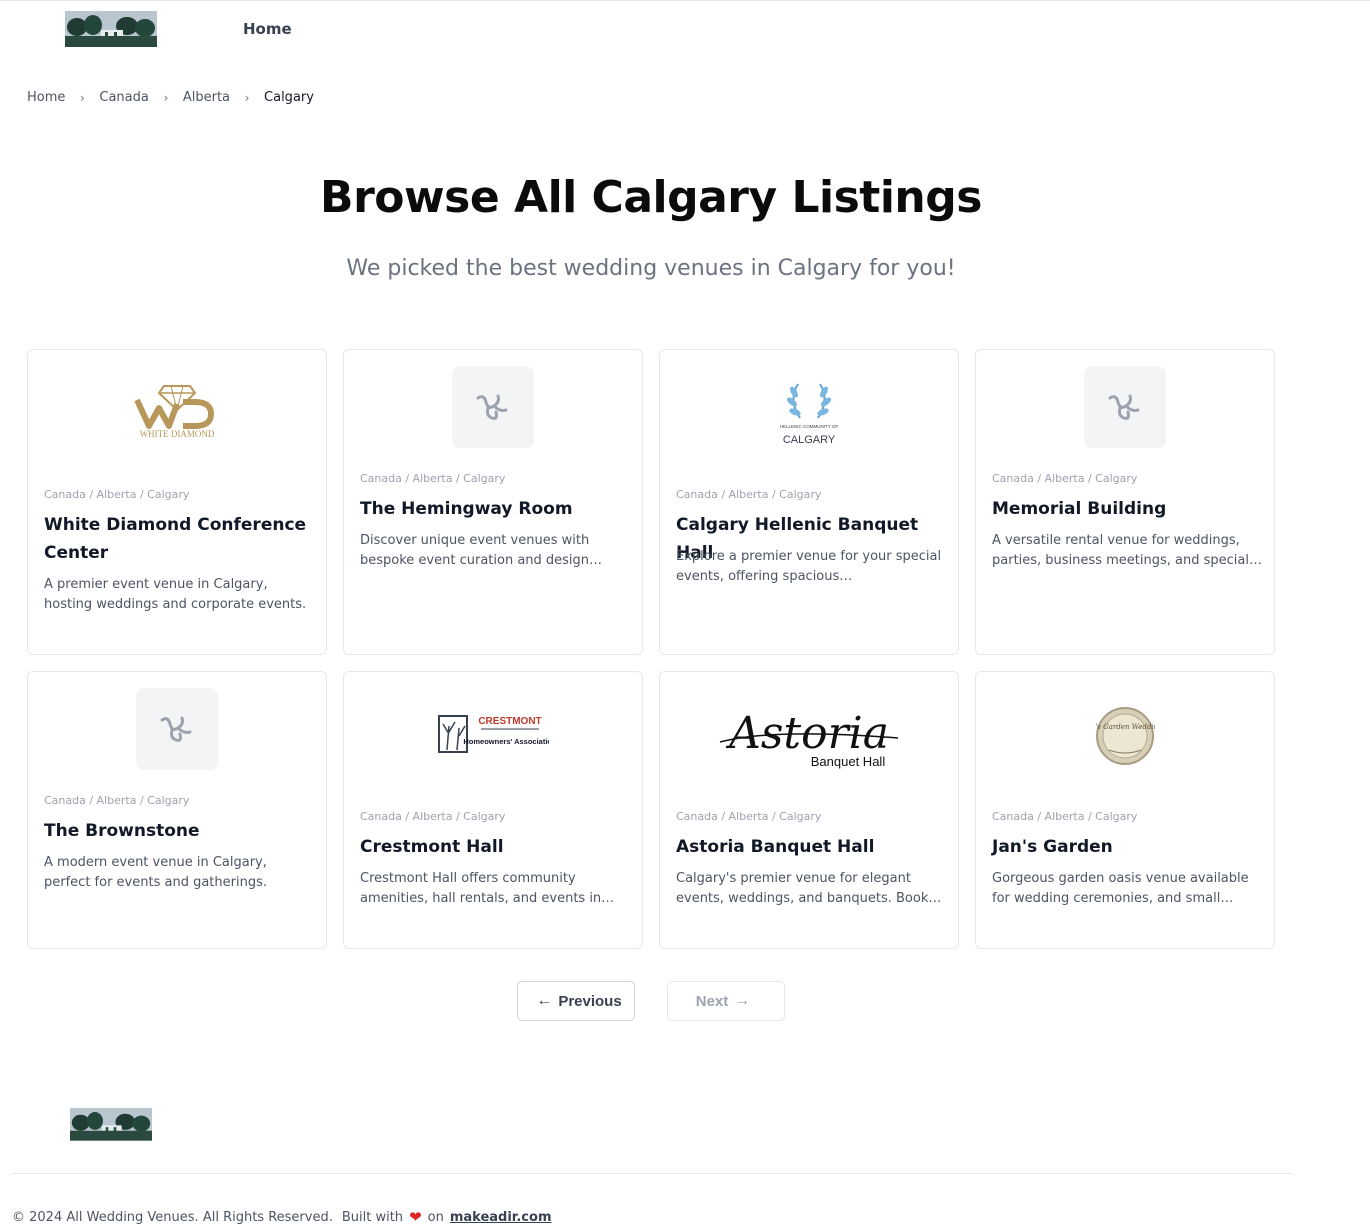 The width and height of the screenshot is (1370, 1231). I want to click on logo-text: CALGARY, so click(809, 440).